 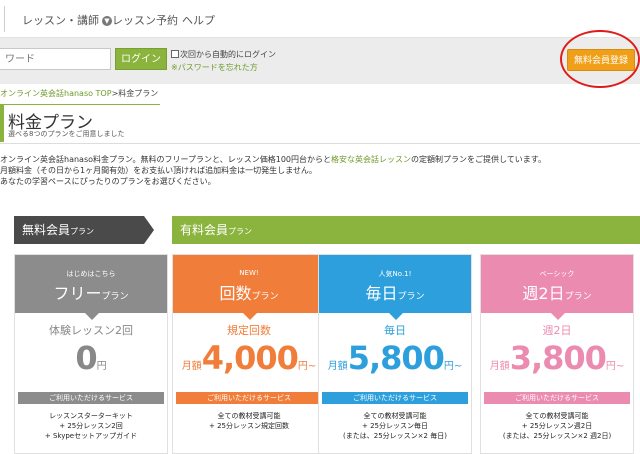 I want to click on plan-tag: はじめはこちら, so click(x=91, y=274).